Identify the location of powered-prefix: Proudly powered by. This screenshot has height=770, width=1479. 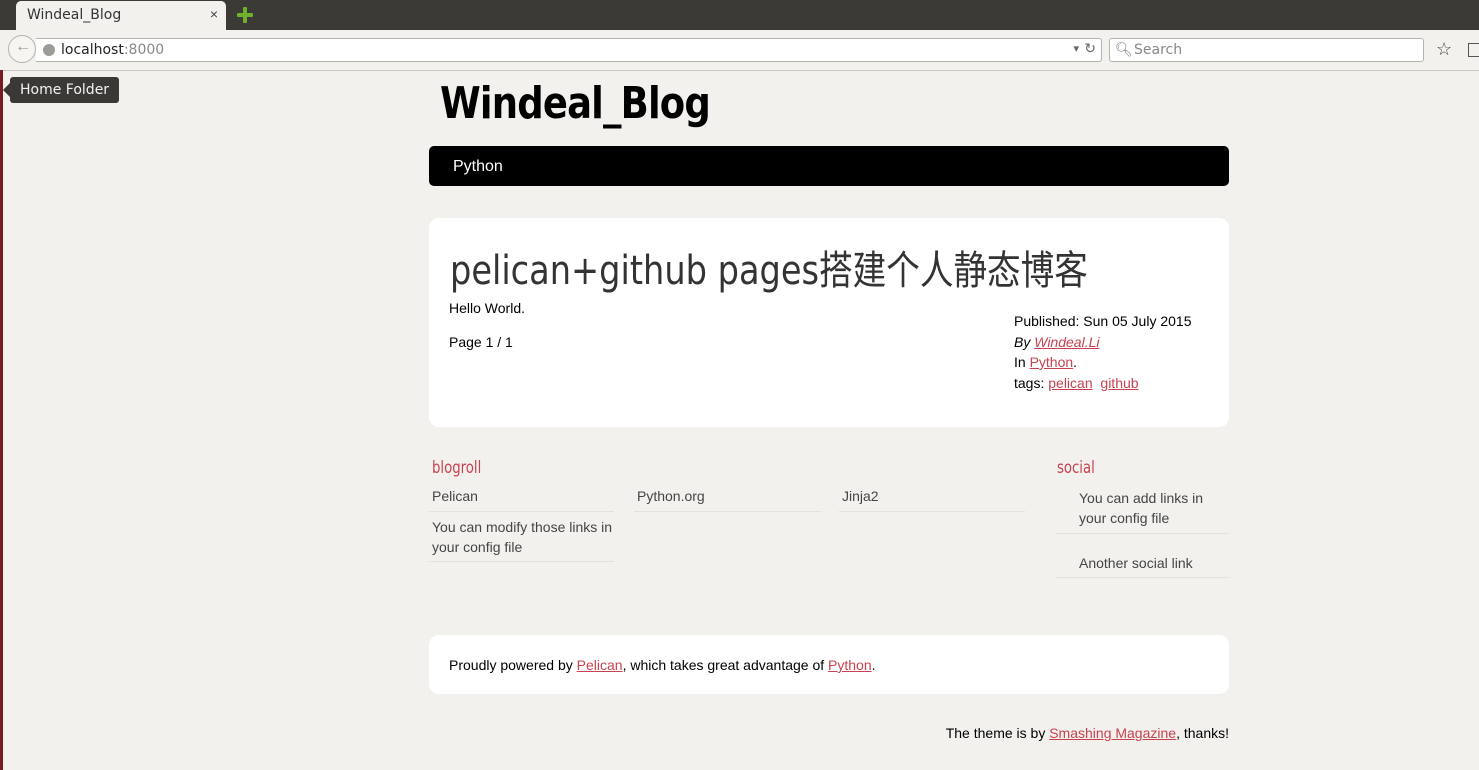
(511, 665).